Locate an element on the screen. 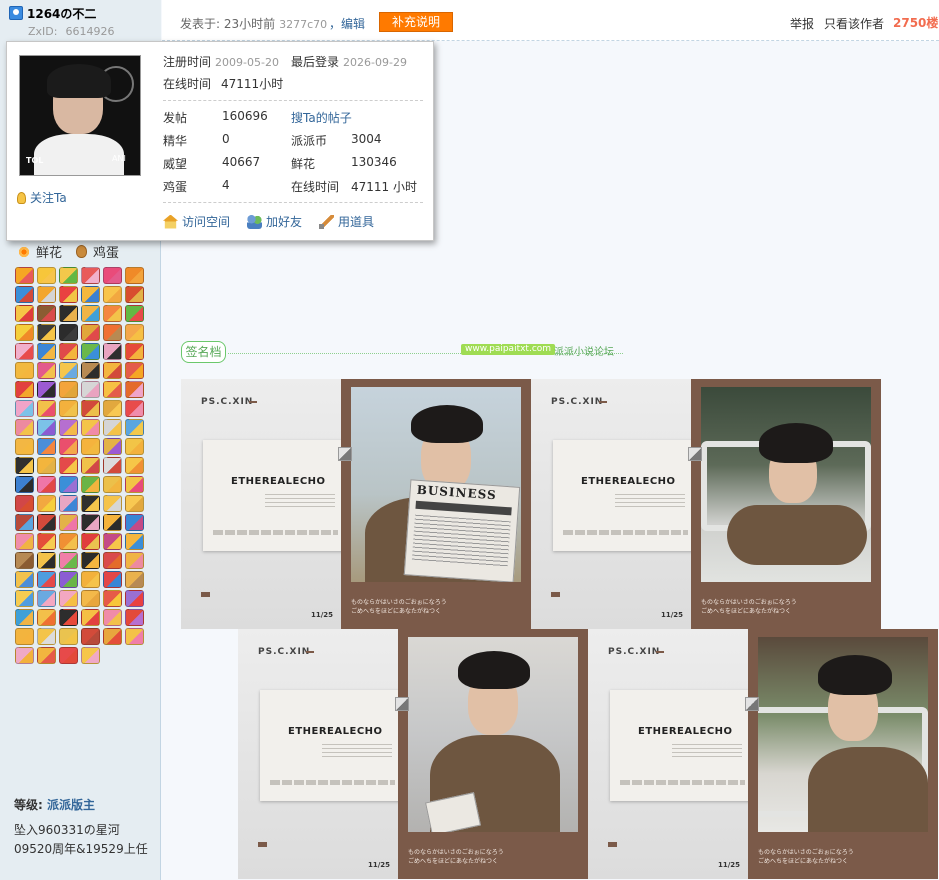  signature-forum: 派派小说论坛 is located at coordinates (584, 350).